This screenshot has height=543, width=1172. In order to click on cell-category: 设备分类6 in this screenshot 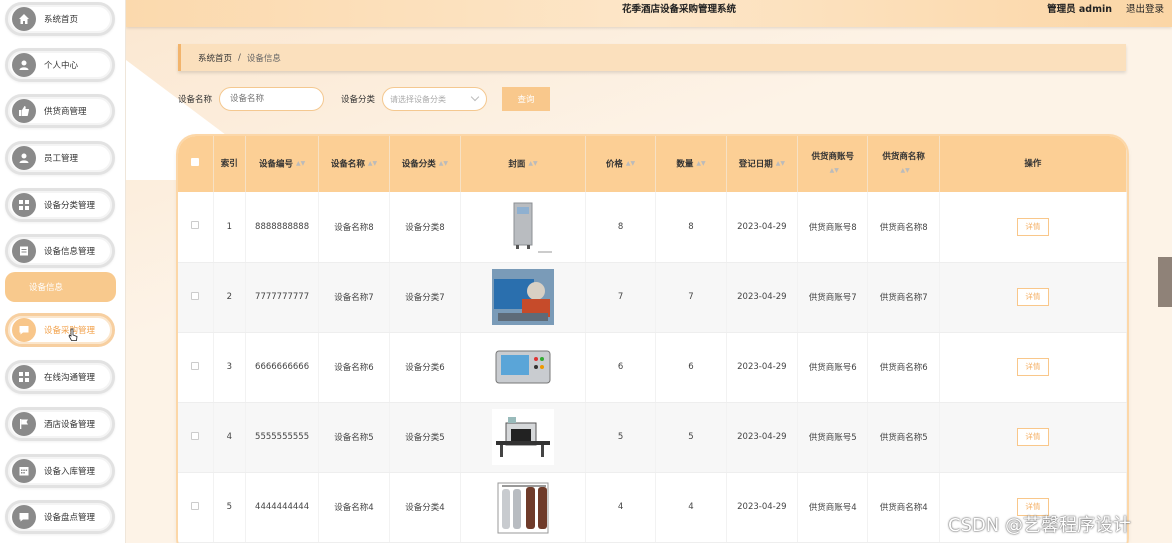, I will do `click(425, 367)`.